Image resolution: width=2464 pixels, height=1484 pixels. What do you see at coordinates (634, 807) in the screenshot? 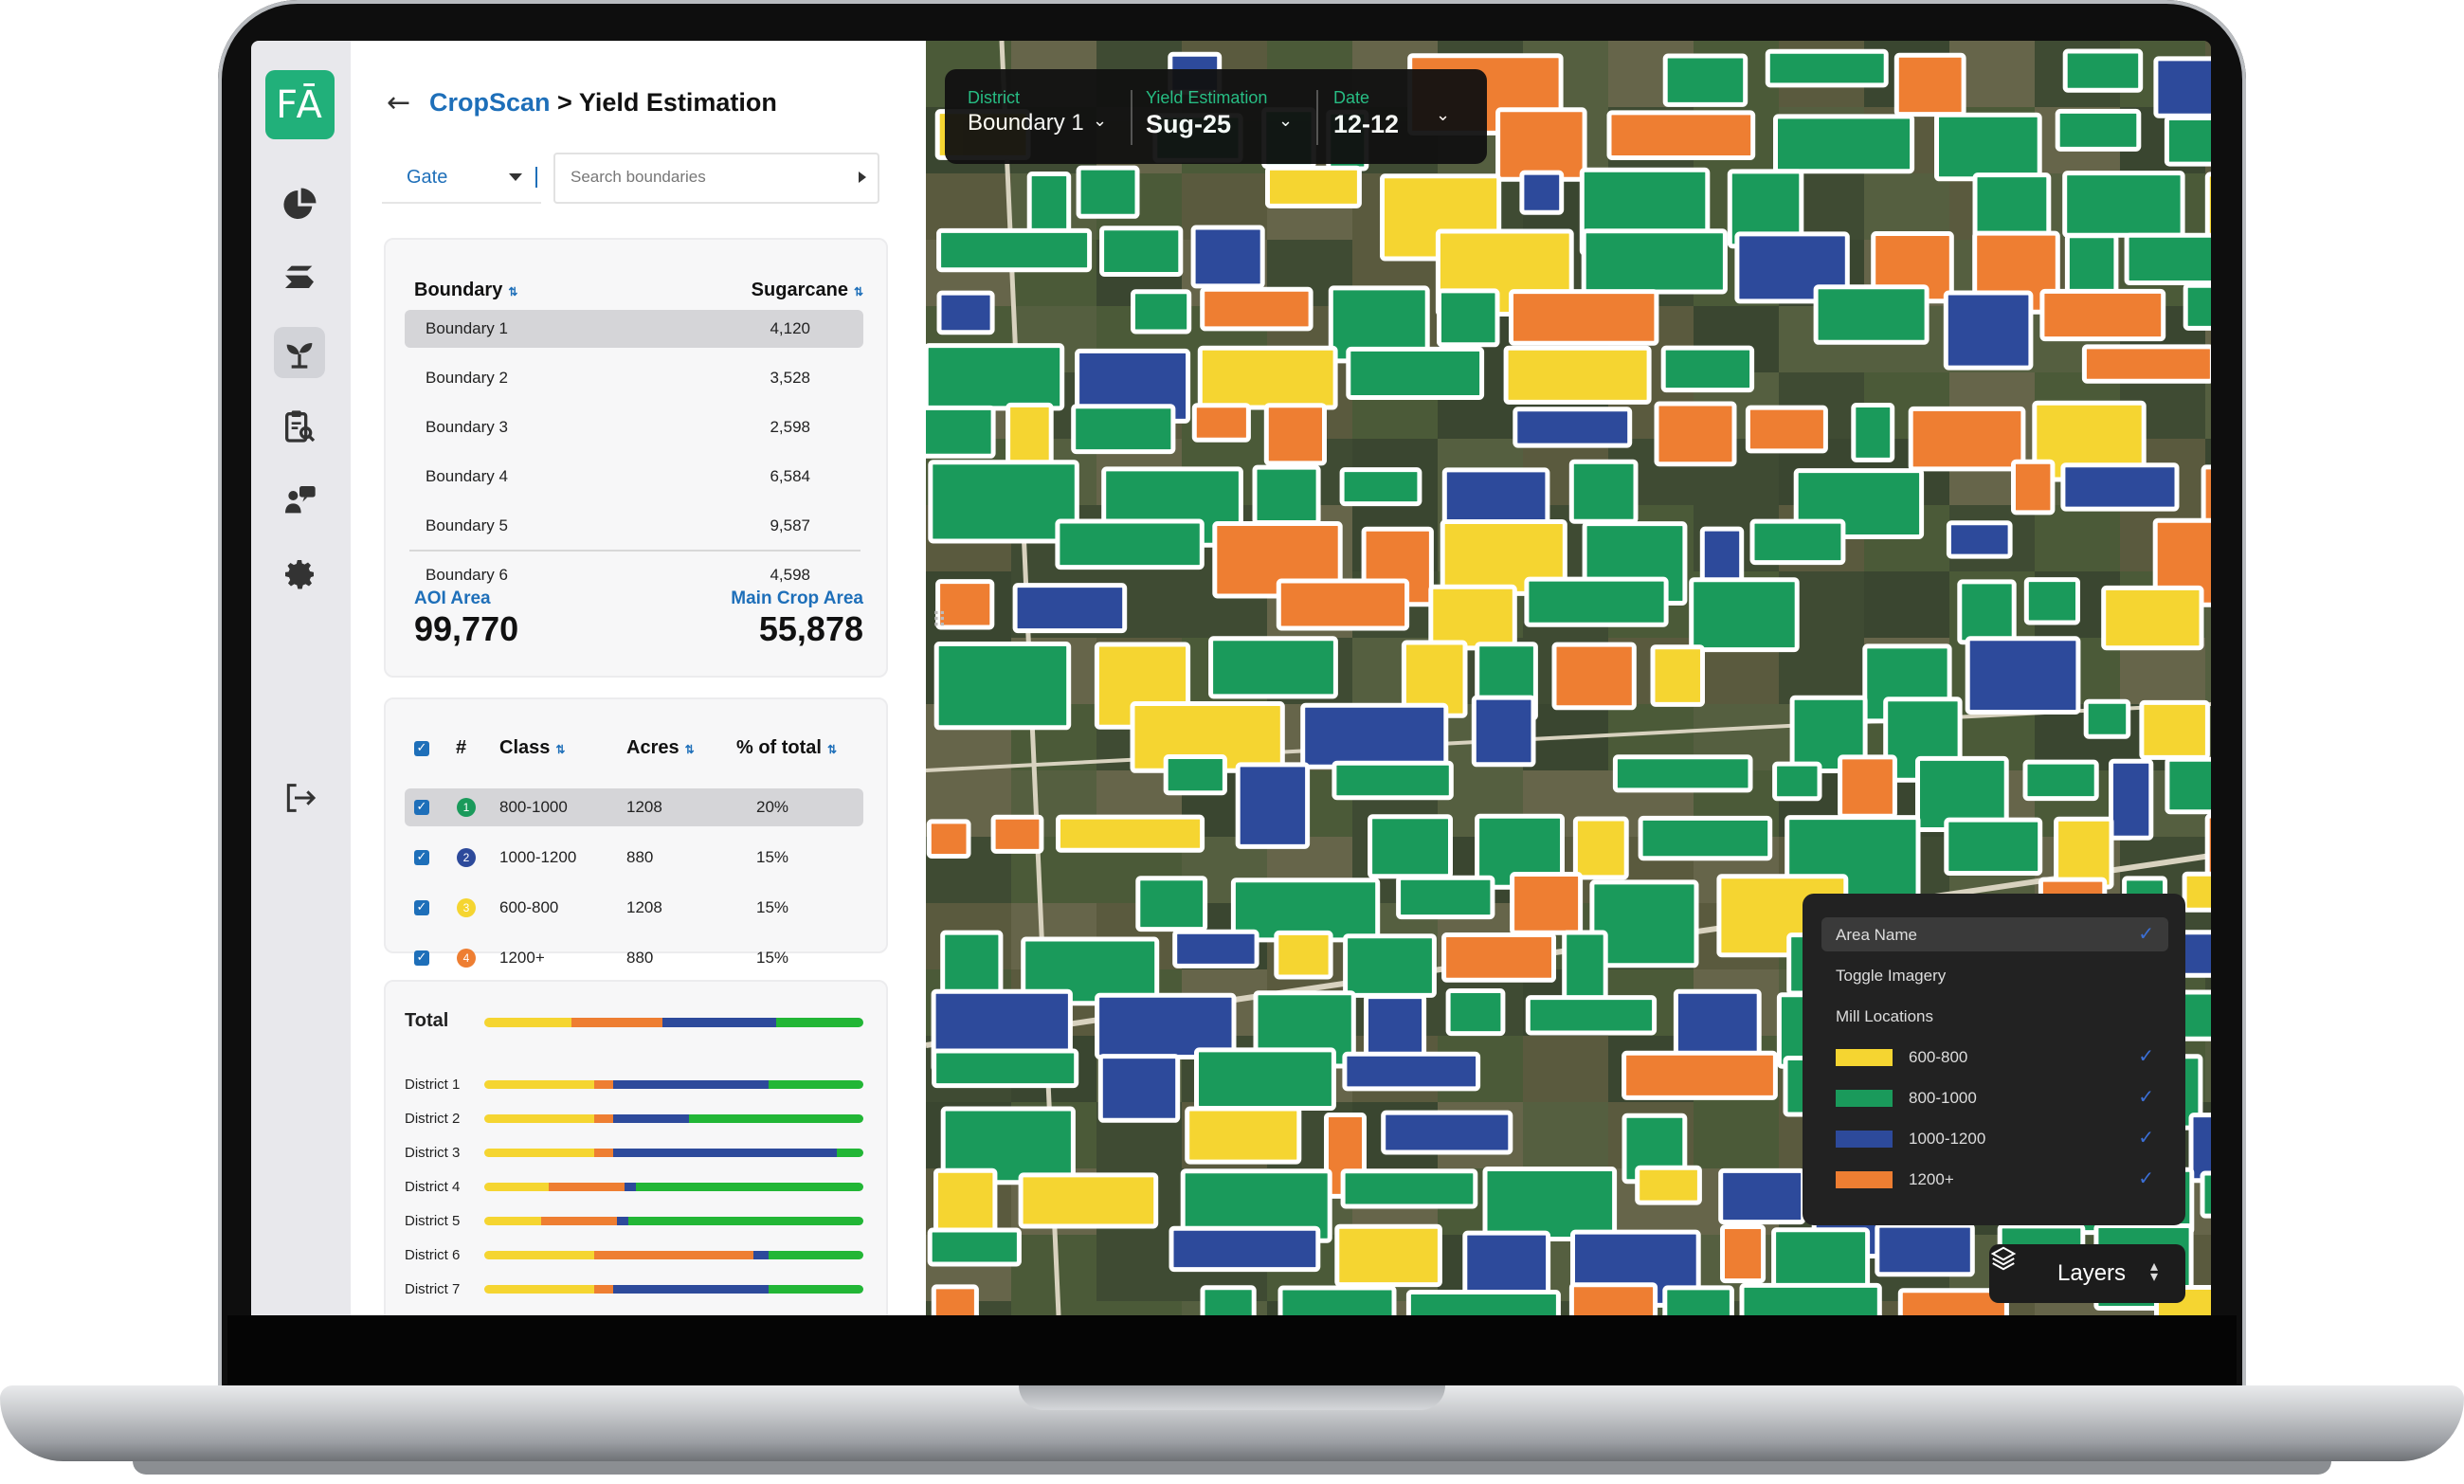
I see `class-row: ✓ 1 800-1000 1208 20%` at bounding box center [634, 807].